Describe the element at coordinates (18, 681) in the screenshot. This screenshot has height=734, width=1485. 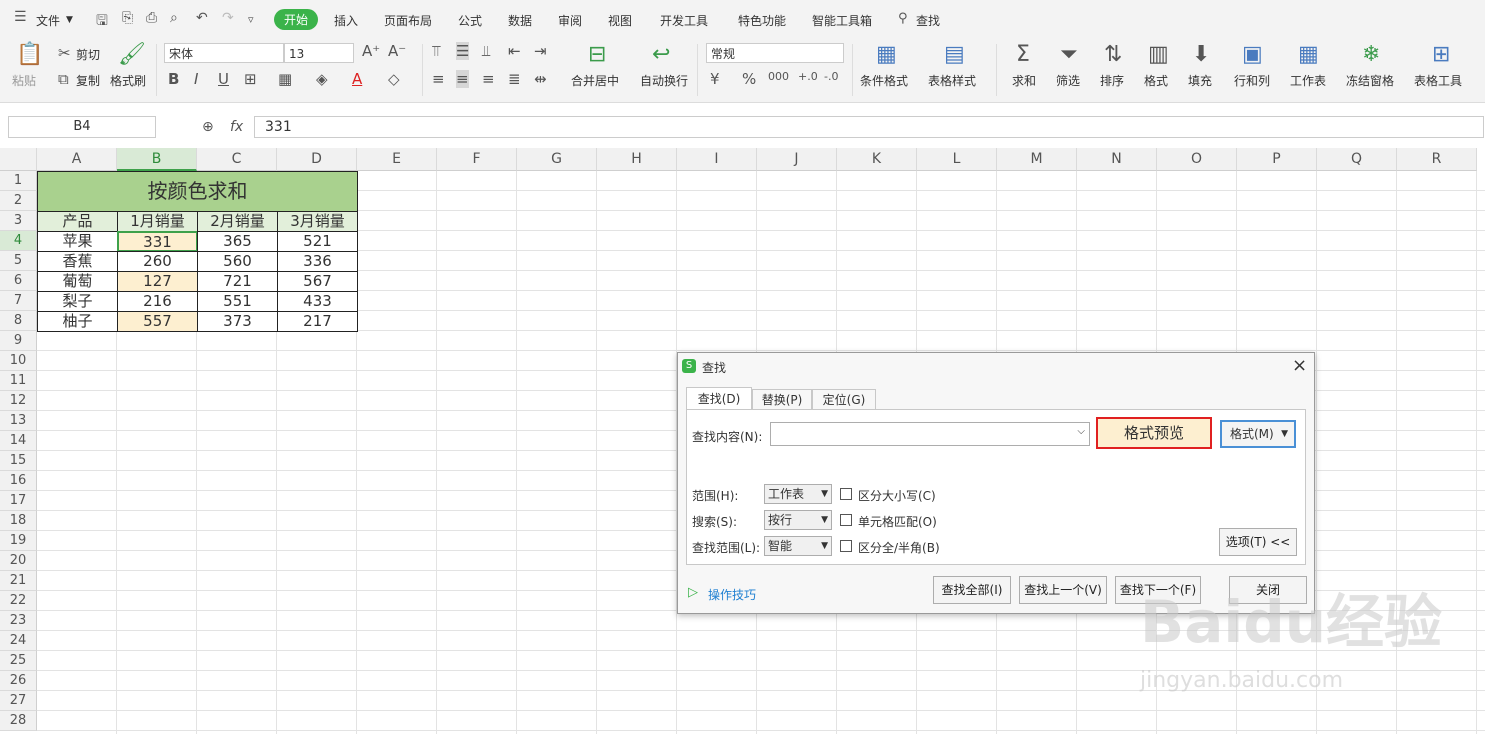
I see `row-header: 26` at that location.